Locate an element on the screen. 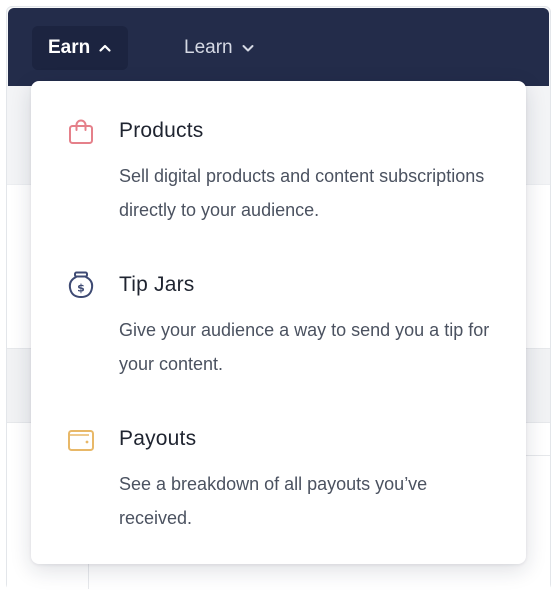  nav-earn-button: Earn is located at coordinates (80, 48).